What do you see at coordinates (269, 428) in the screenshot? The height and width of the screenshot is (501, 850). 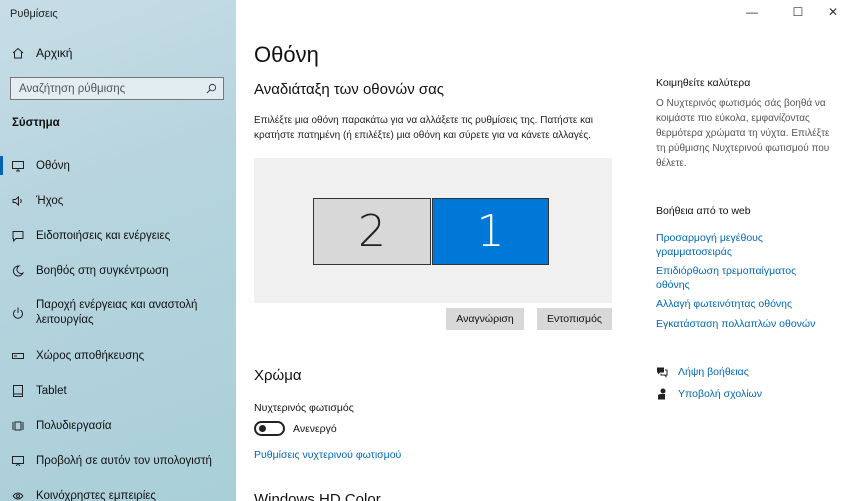 I see `night-light-toggle` at bounding box center [269, 428].